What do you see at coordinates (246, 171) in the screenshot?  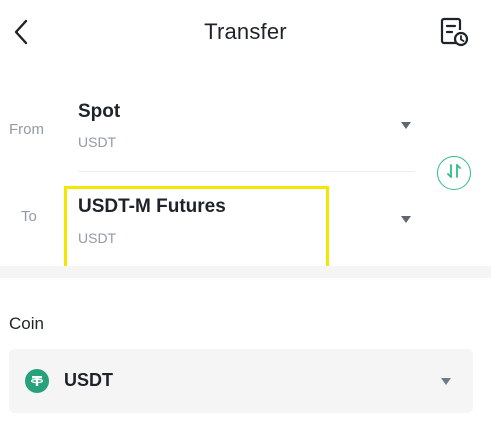 I see `divider` at bounding box center [246, 171].